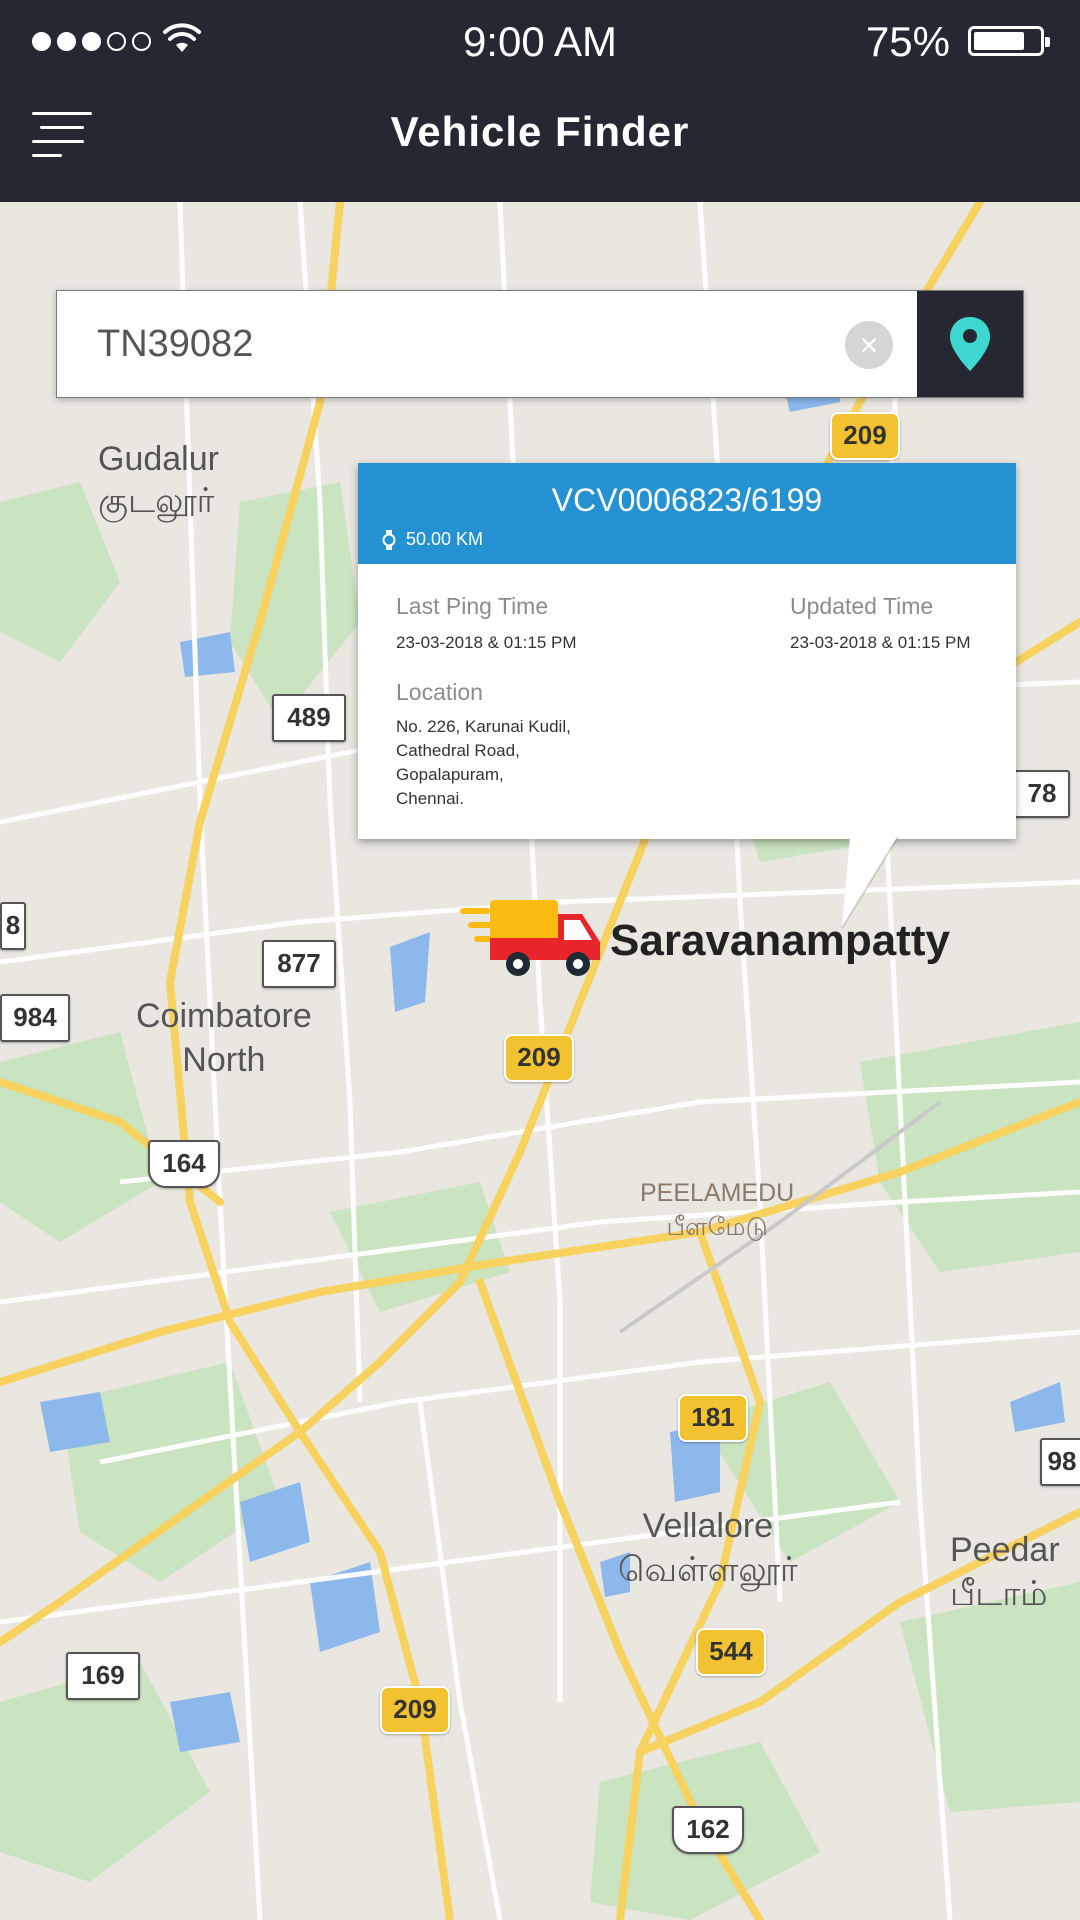 This screenshot has height=1920, width=1080. What do you see at coordinates (862, 606) in the screenshot?
I see `updated-time-label: Updated Time` at bounding box center [862, 606].